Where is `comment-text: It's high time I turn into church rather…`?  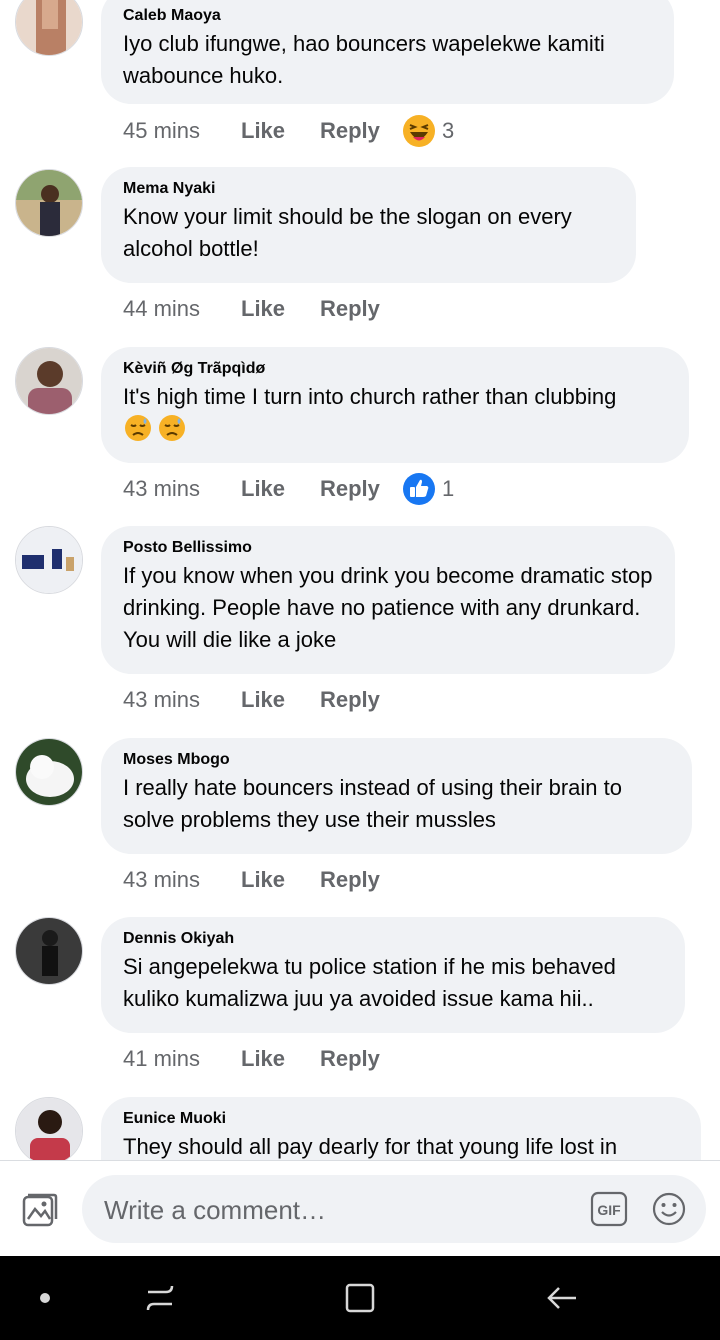
comment-text: It's high time I turn into church rather… is located at coordinates (395, 416).